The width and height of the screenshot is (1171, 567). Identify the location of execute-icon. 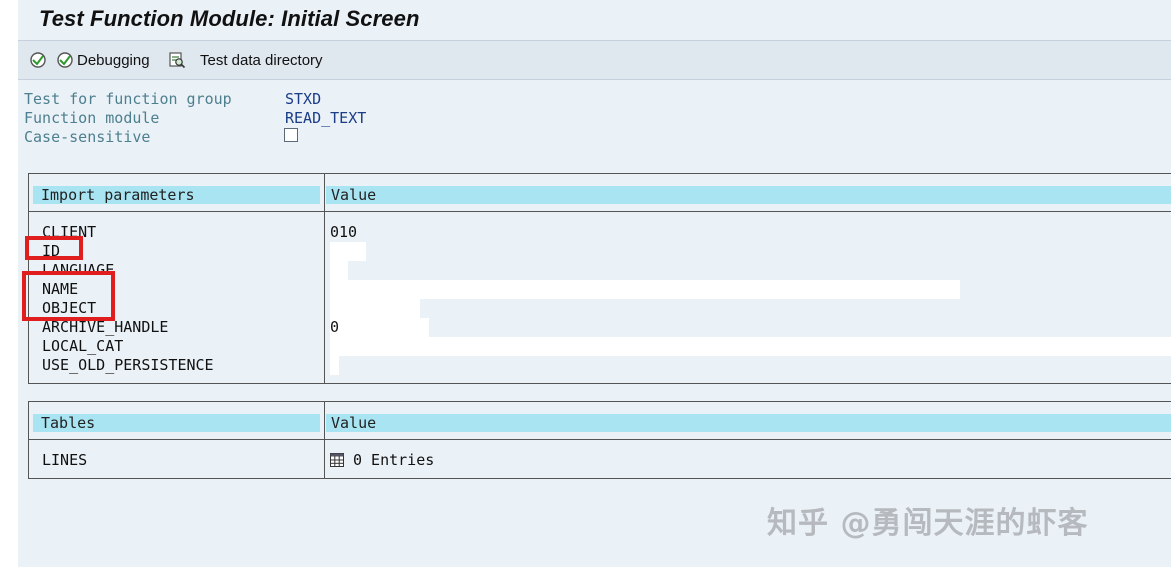
(38, 60).